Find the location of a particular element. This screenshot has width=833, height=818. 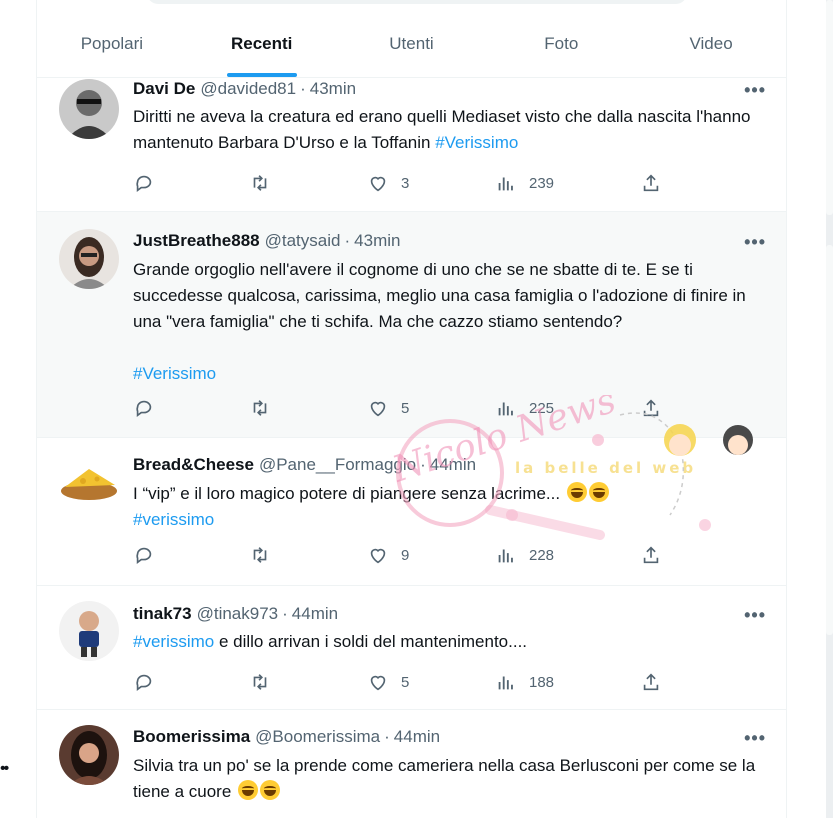

search-tabs: Popolari Recenti Utenti Foto Video is located at coordinates (411, 39).